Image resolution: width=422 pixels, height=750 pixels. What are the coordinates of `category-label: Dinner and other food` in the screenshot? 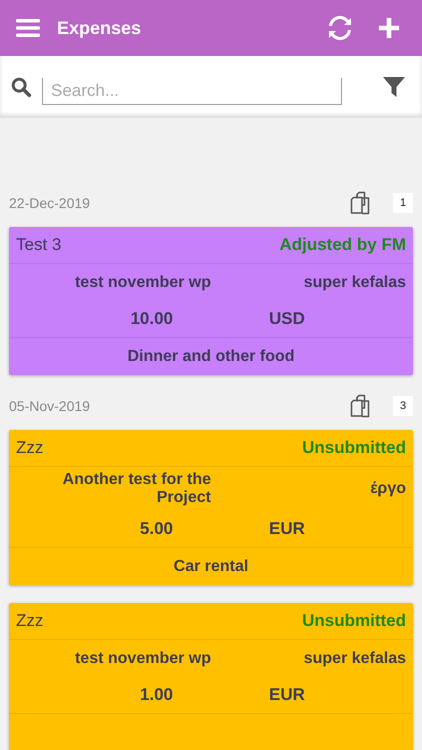 It's located at (211, 357).